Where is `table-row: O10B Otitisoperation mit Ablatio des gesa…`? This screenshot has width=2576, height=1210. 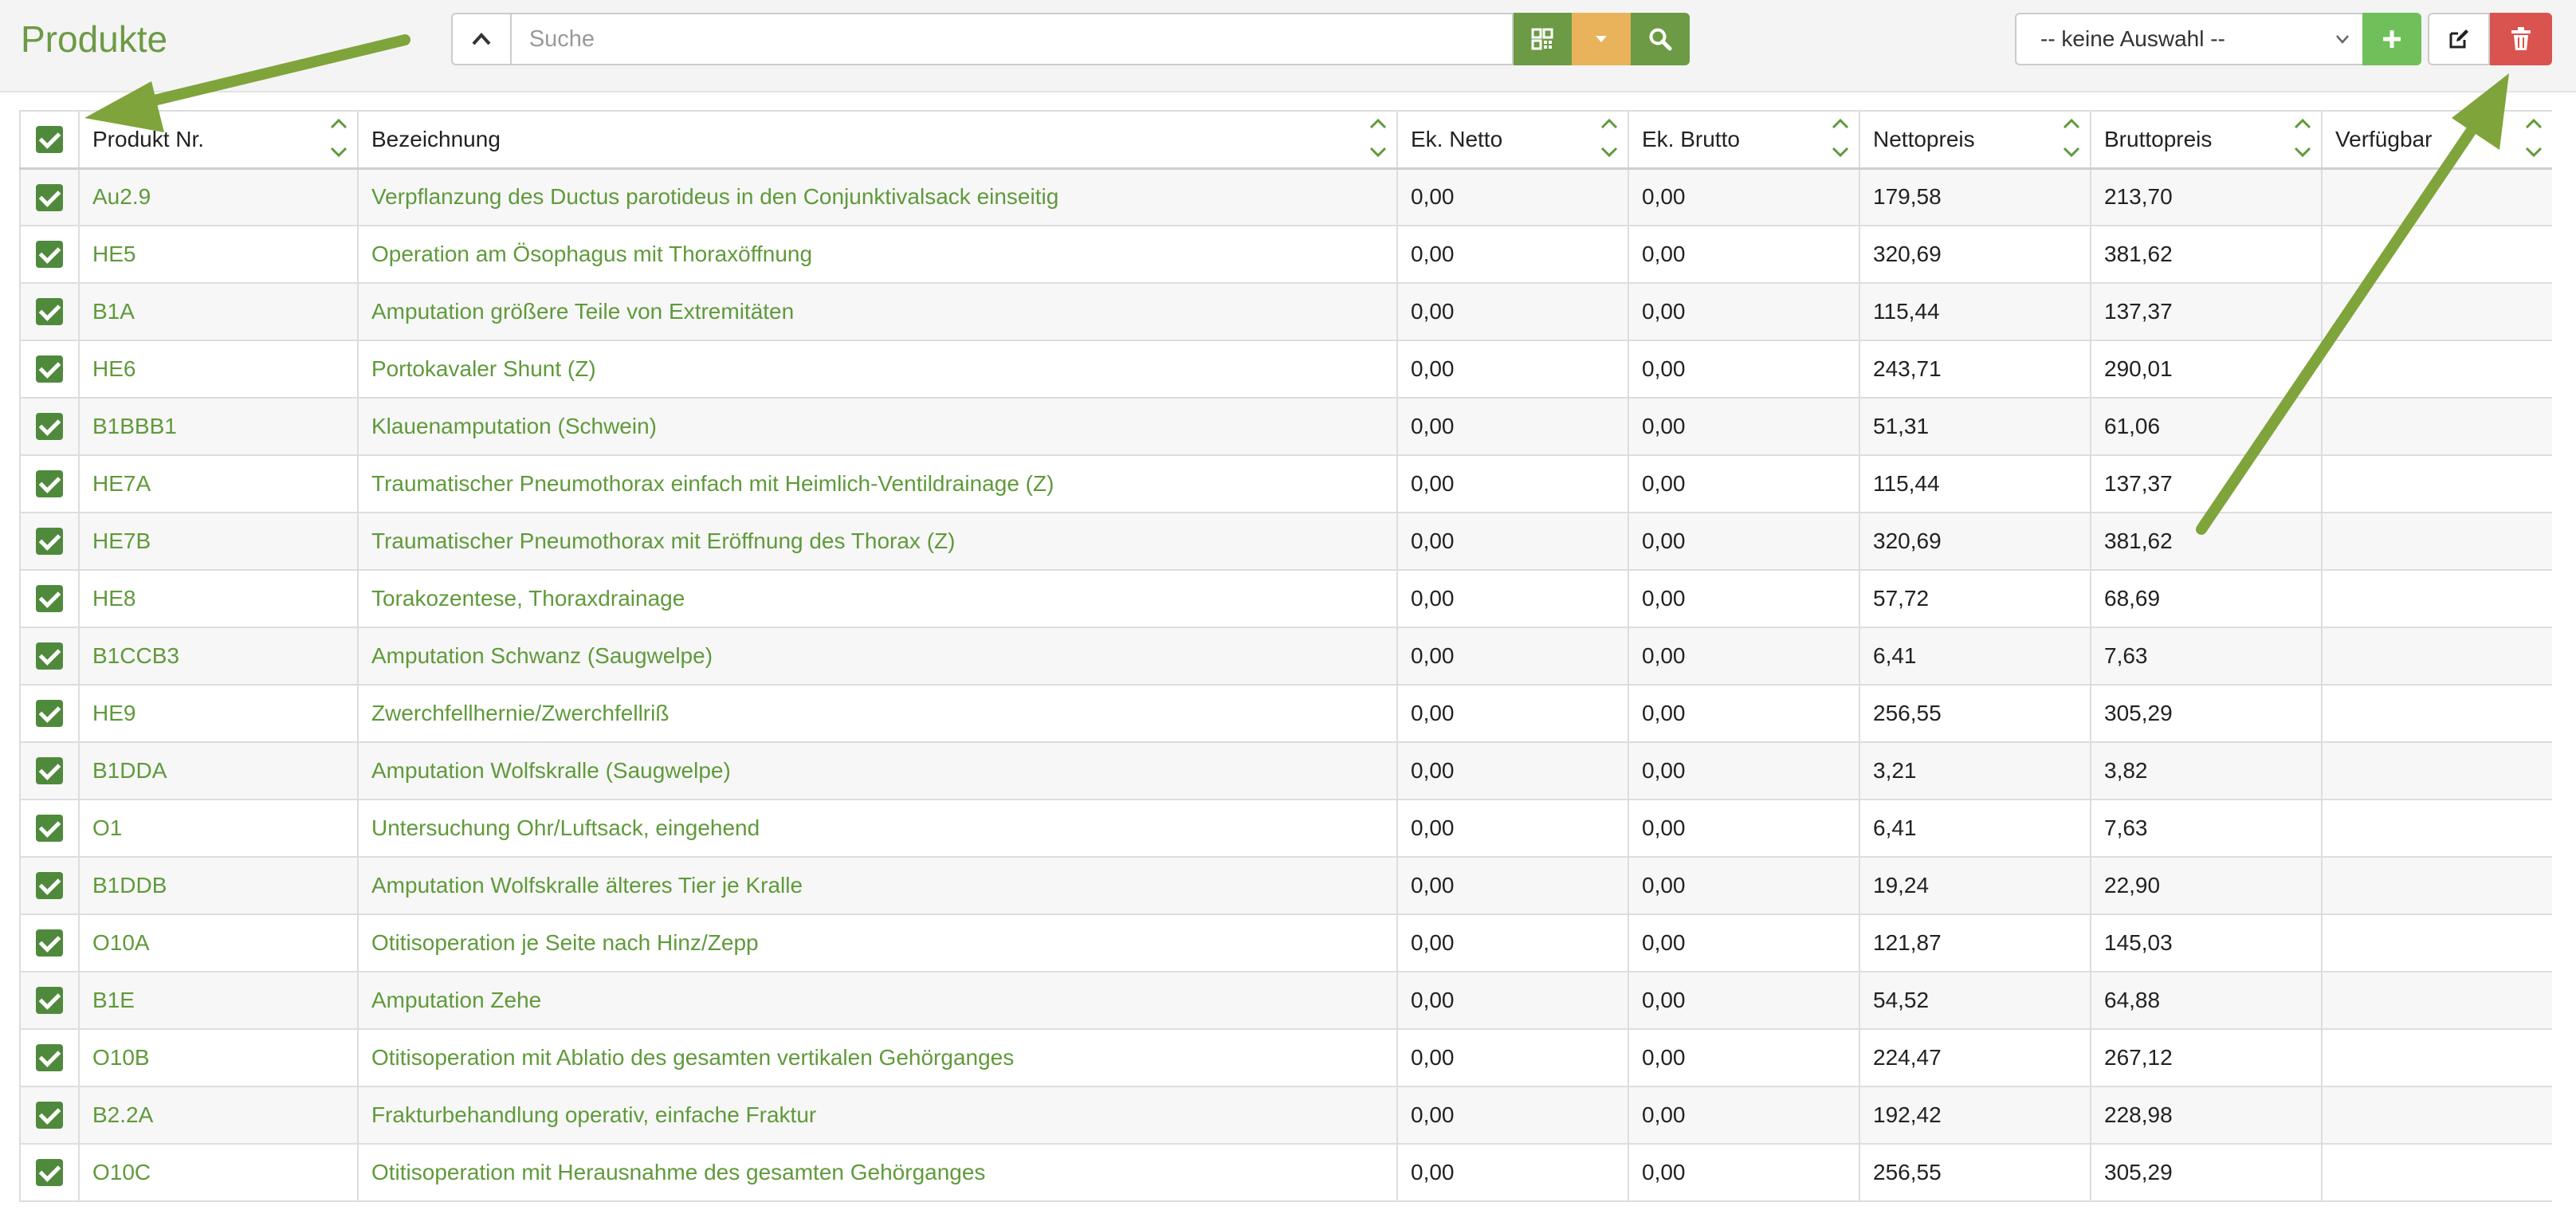
table-row: O10B Otitisoperation mit Ablatio des gesa… is located at coordinates (1285, 1057).